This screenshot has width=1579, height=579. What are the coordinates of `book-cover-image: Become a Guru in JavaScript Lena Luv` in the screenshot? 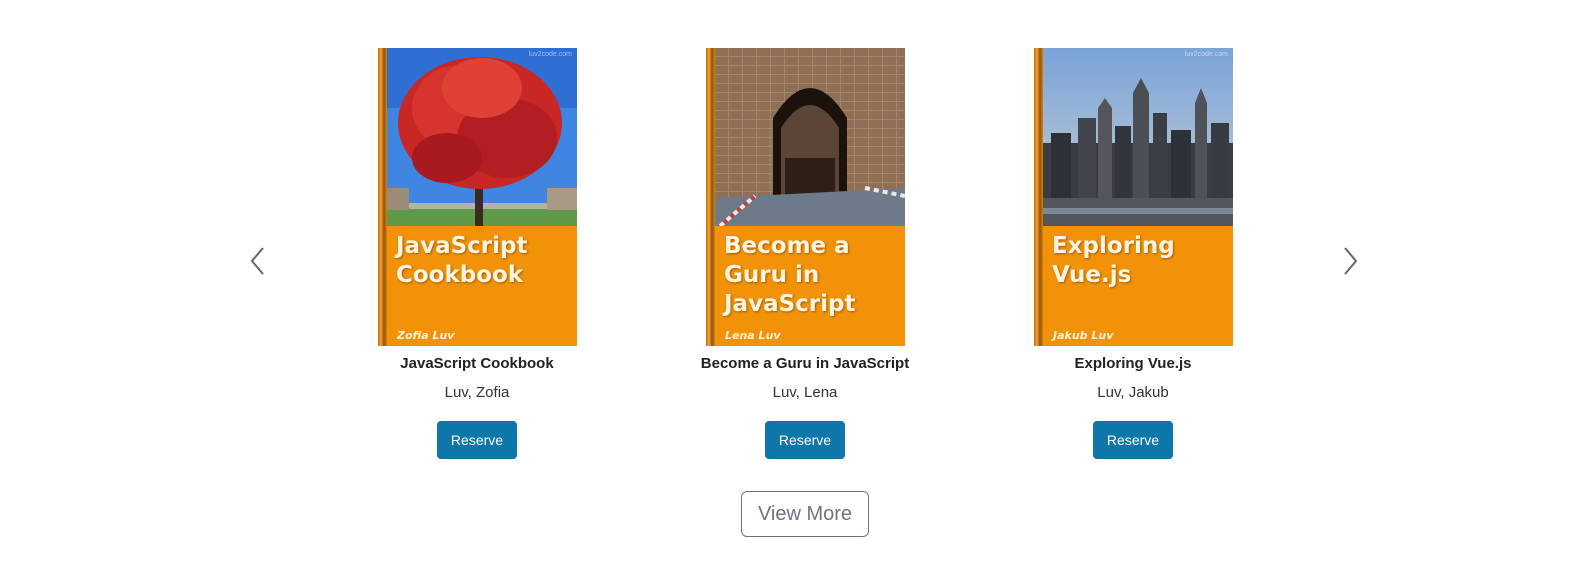 It's located at (805, 197).